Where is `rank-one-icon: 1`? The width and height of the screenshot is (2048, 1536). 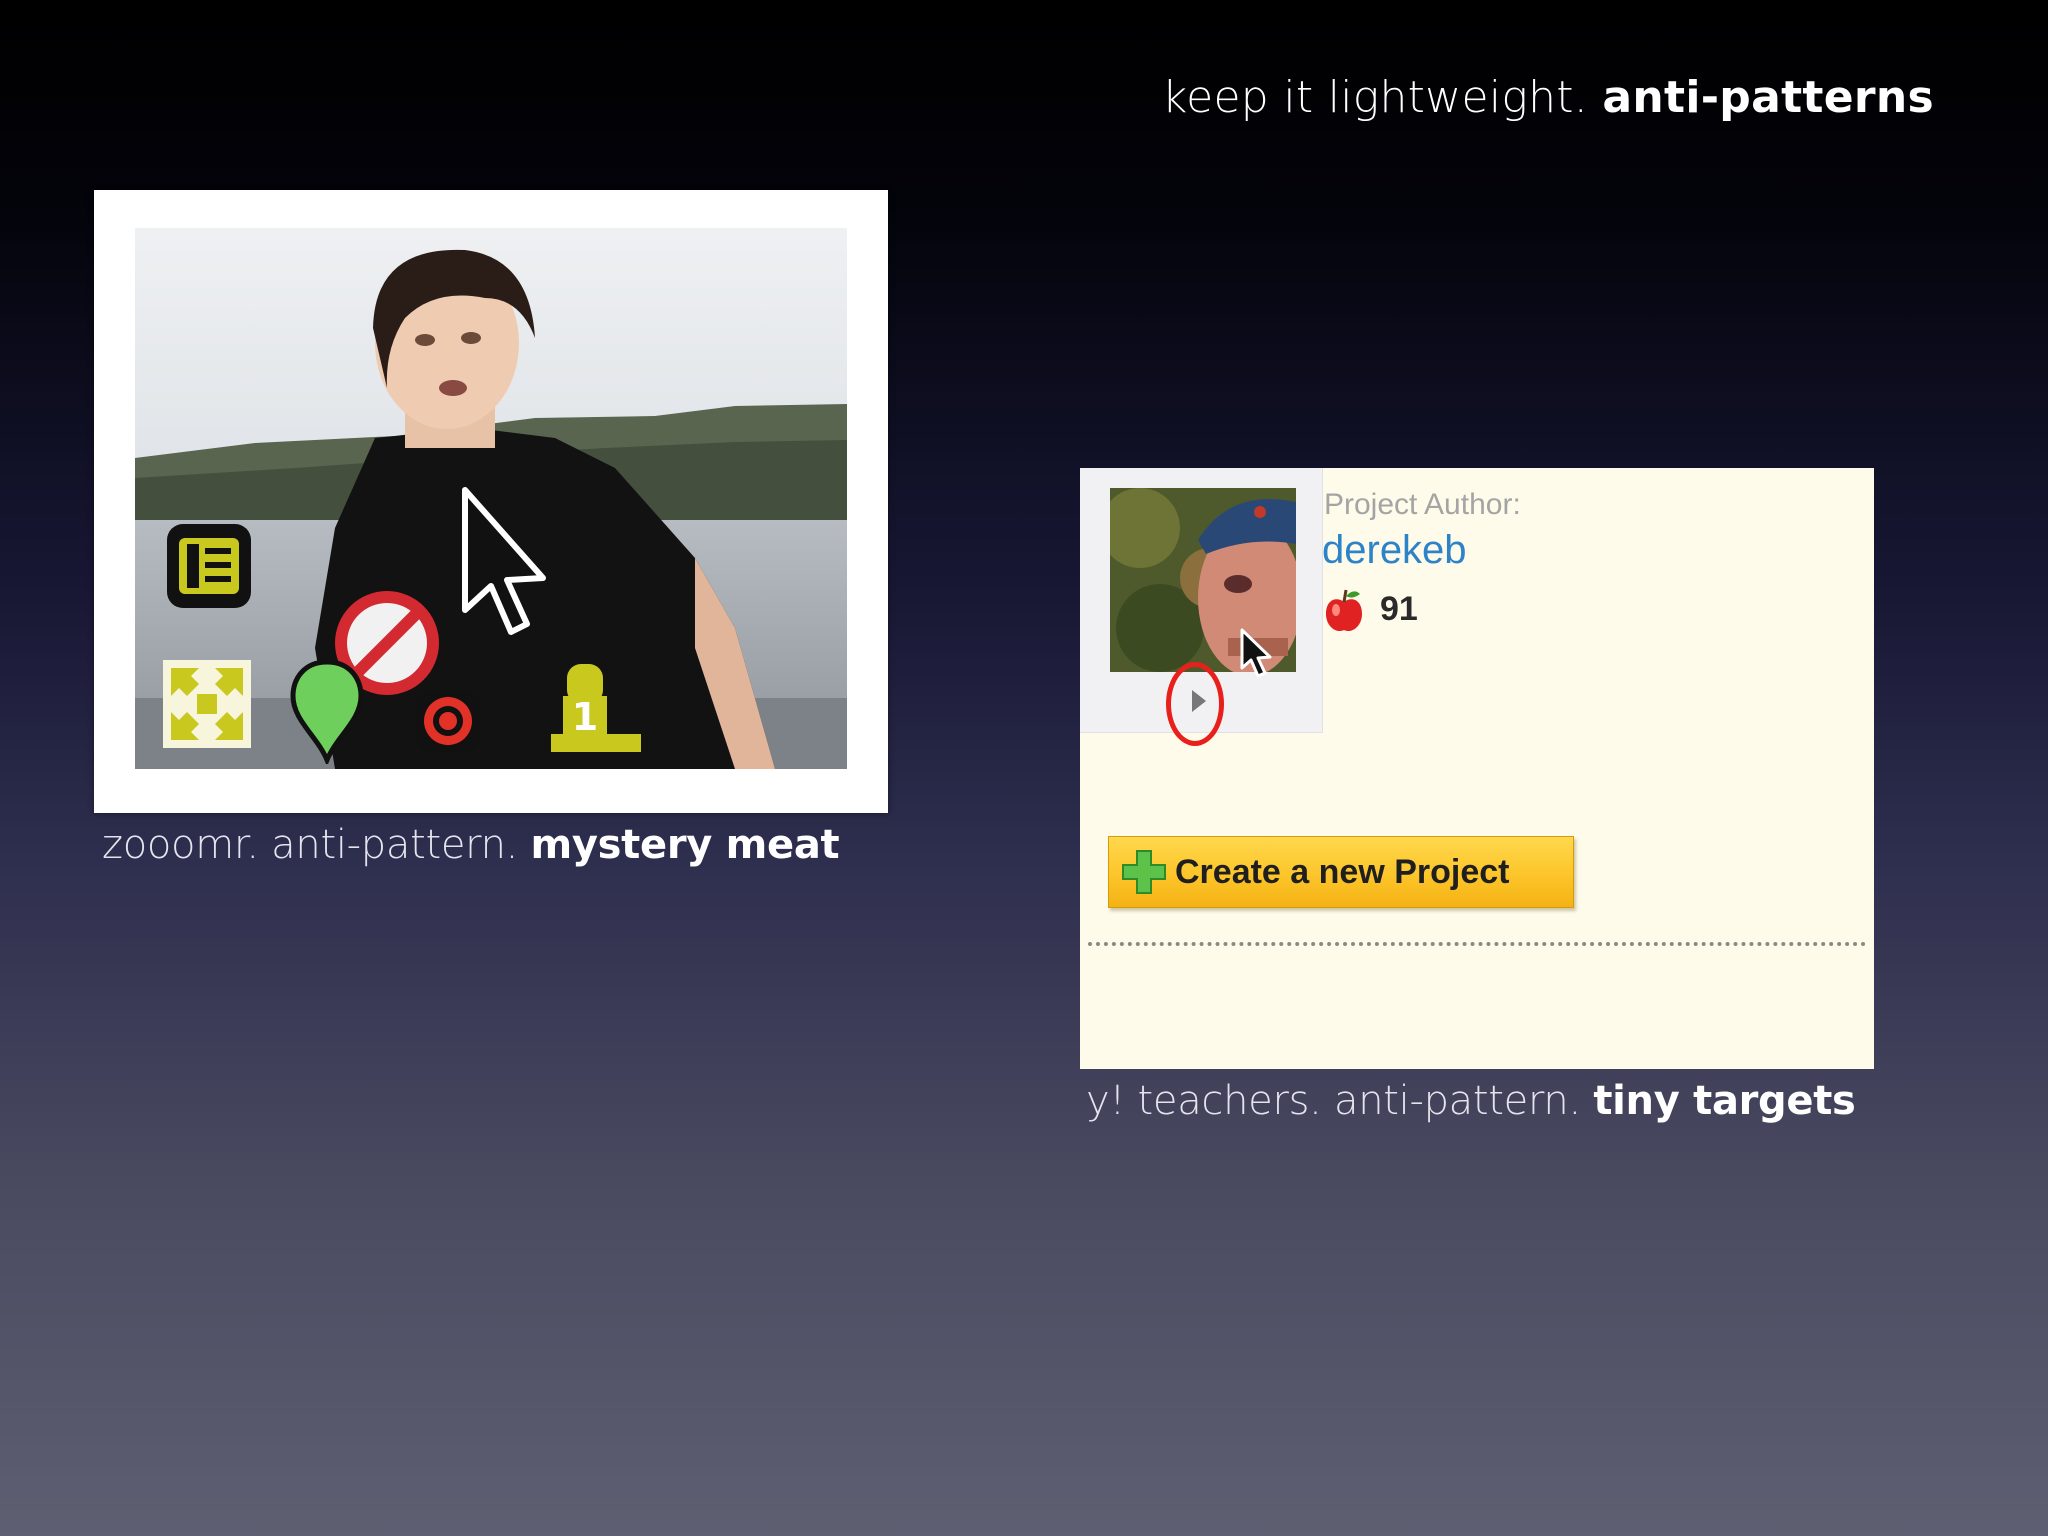
rank-one-icon: 1 is located at coordinates (595, 710).